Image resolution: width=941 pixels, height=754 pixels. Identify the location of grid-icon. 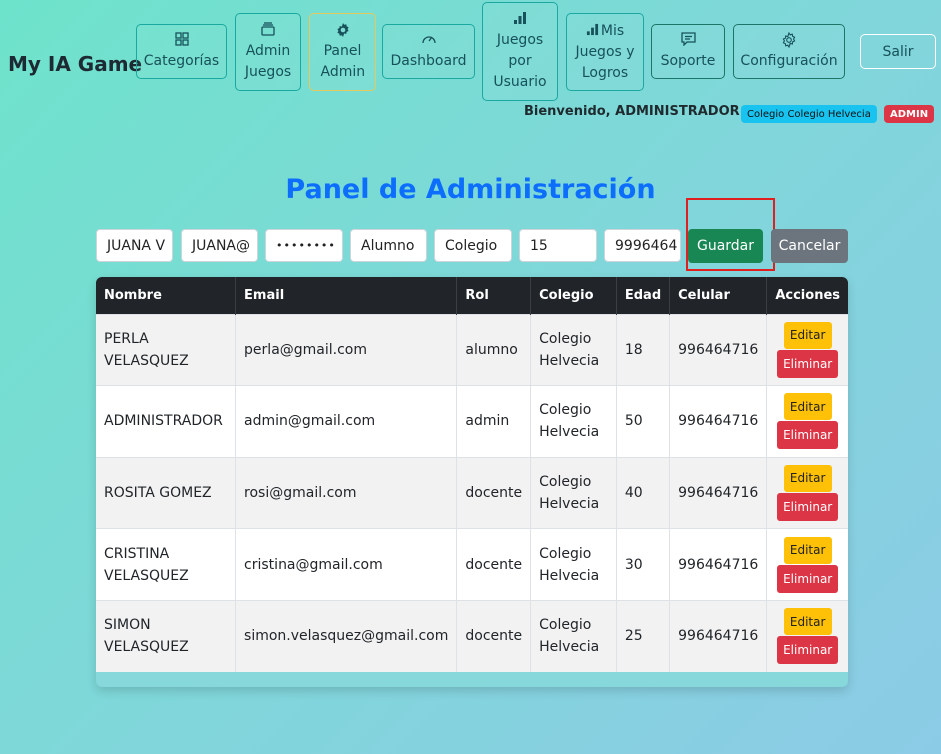
(181, 40).